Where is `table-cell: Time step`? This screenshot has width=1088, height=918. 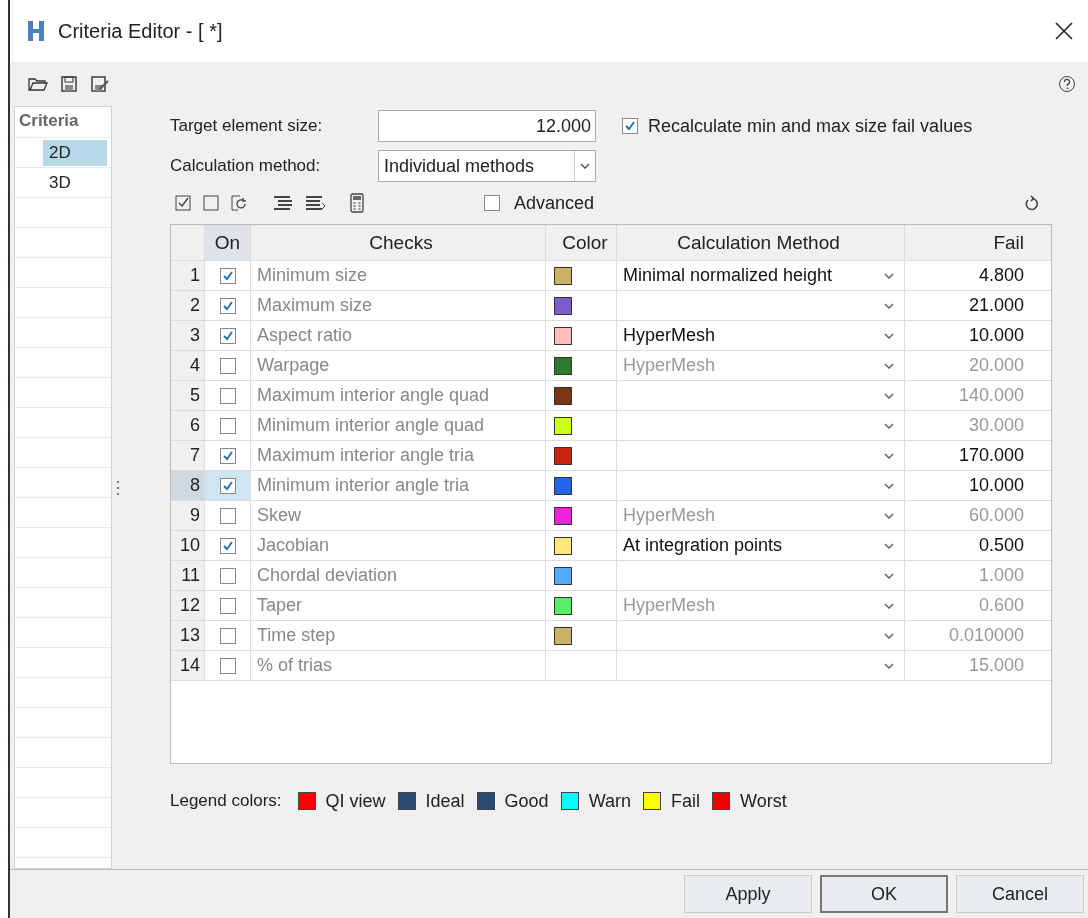 table-cell: Time step is located at coordinates (296, 635).